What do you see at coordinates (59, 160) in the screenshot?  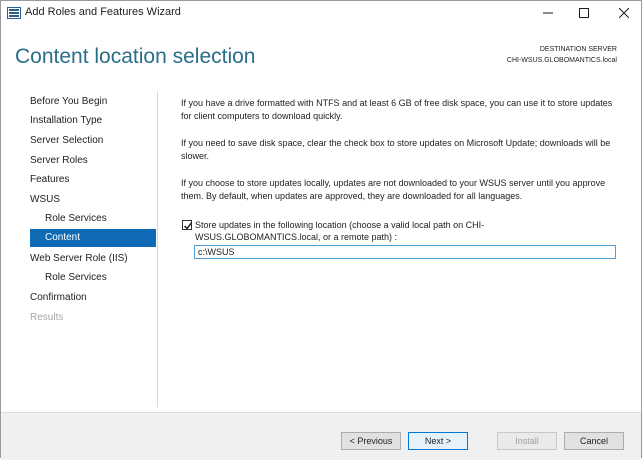 I see `nav-item-server-roles: Server Roles` at bounding box center [59, 160].